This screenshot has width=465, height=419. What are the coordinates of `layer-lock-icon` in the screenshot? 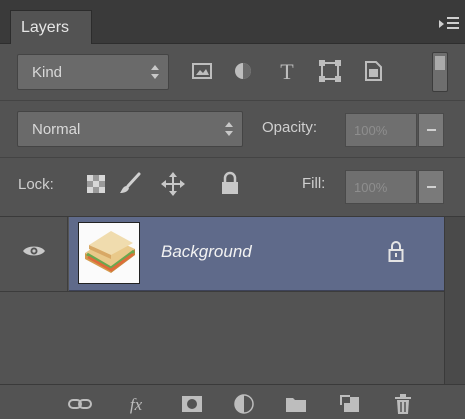 It's located at (396, 251).